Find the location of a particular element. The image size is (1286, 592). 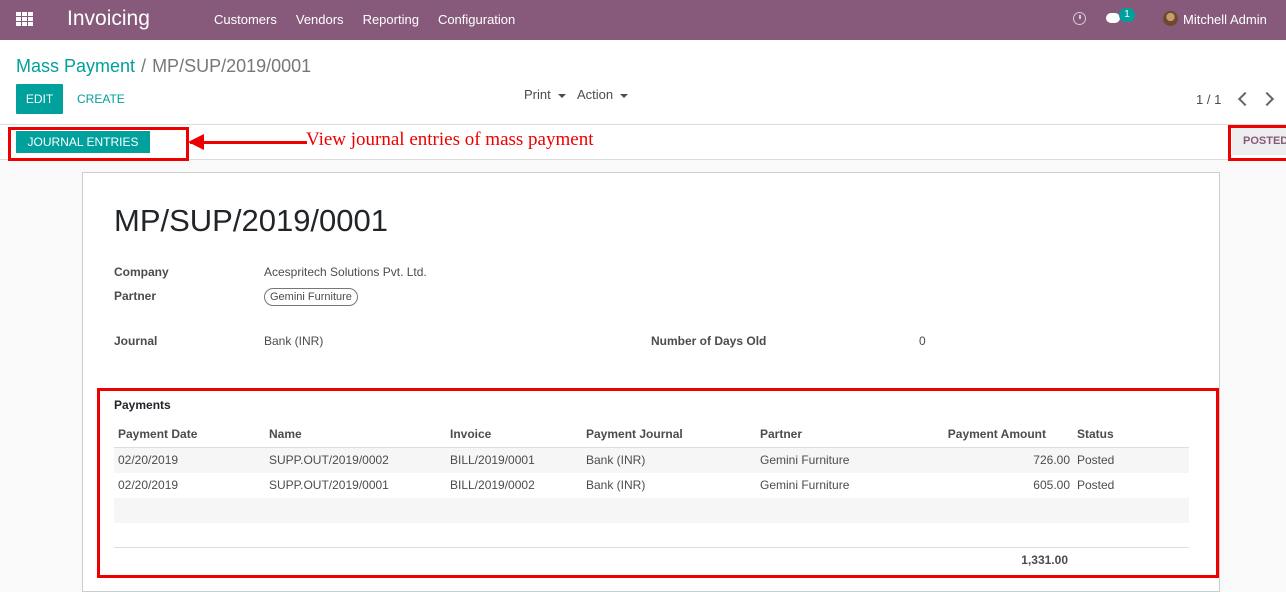

print-dropdown: Print is located at coordinates (545, 94).